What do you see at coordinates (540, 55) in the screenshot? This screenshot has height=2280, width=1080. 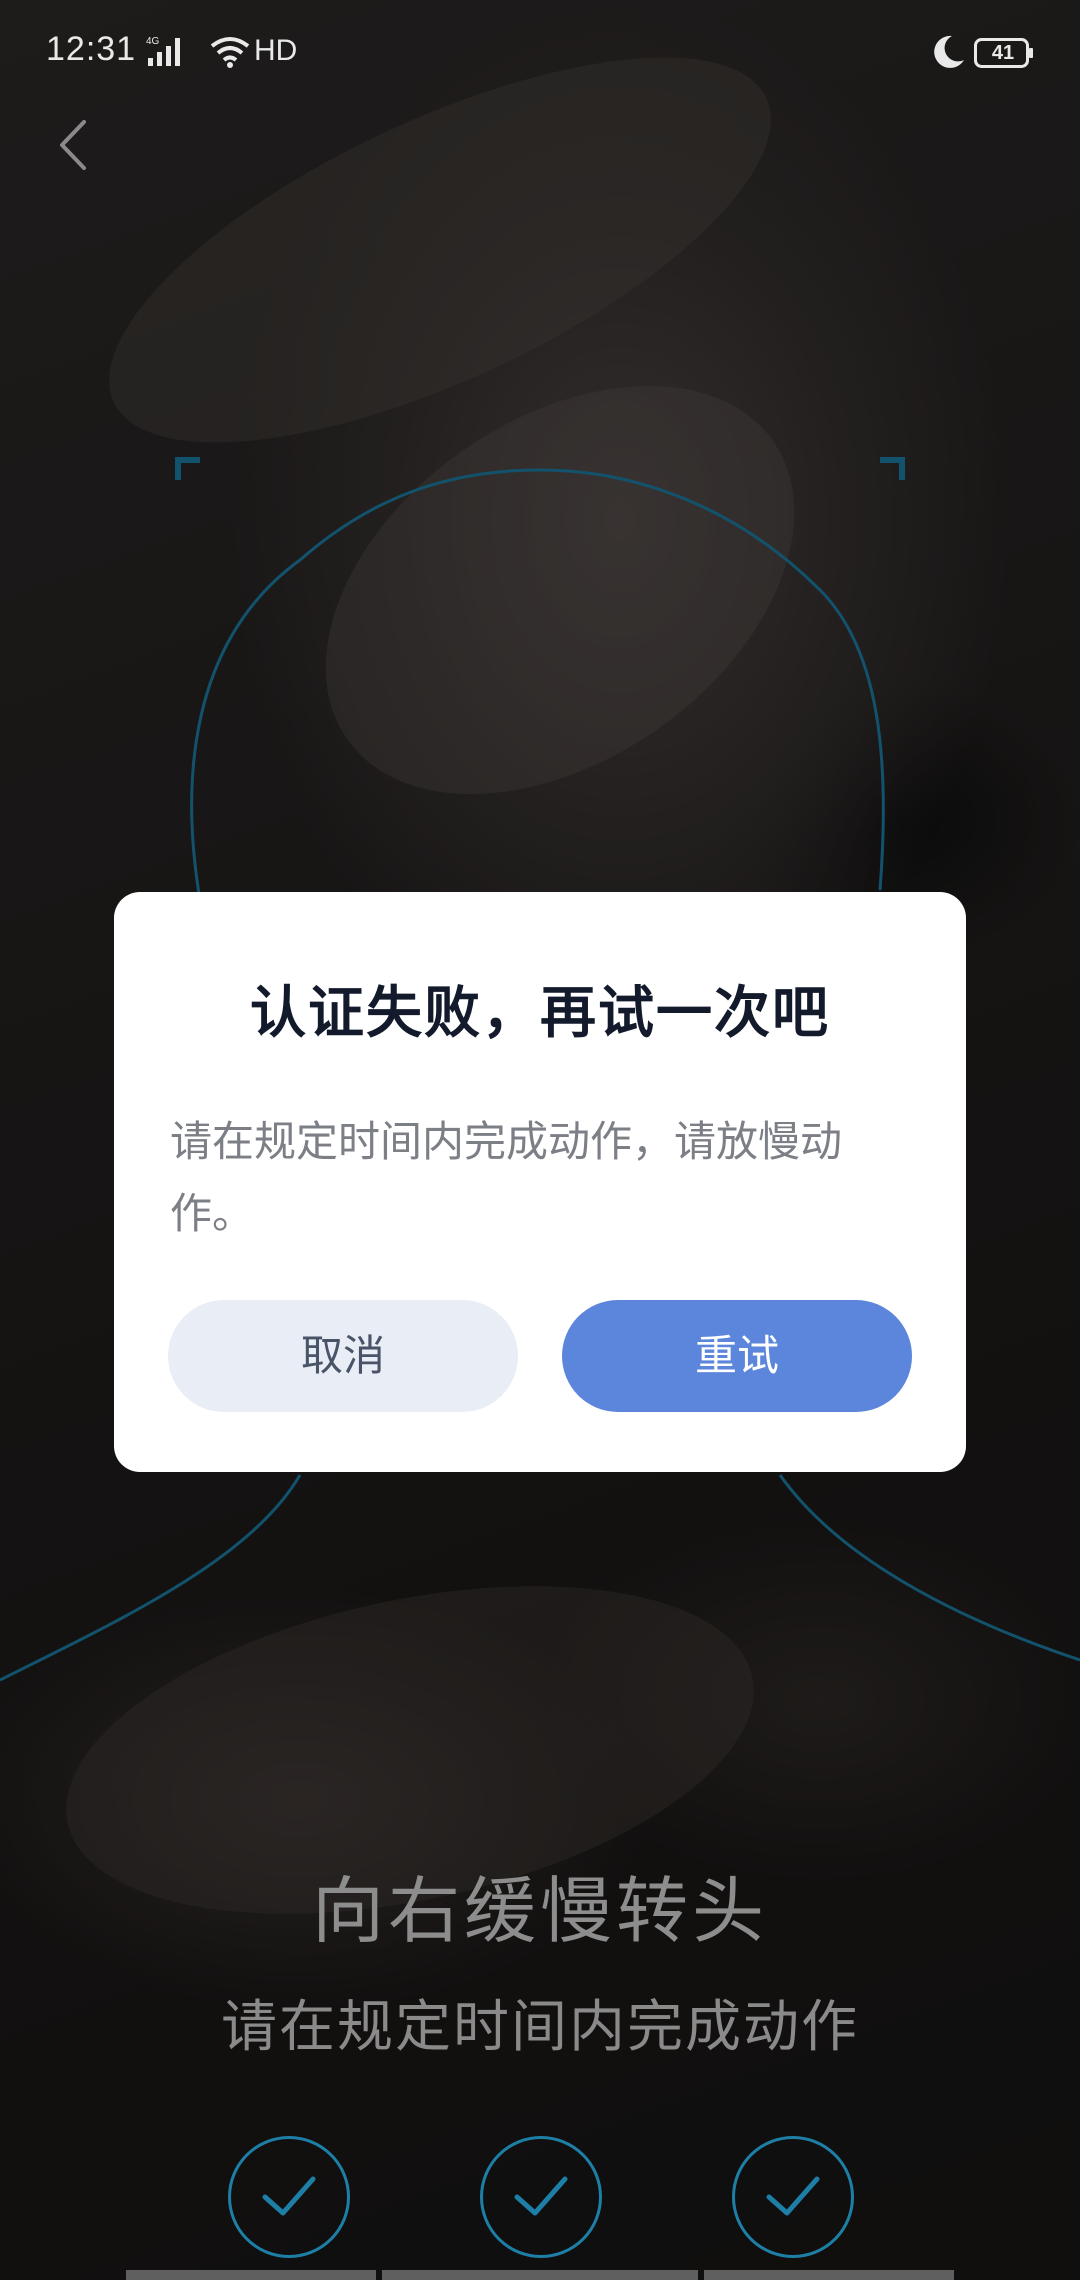 I see `status-bar: 12:31 4G HD 41` at bounding box center [540, 55].